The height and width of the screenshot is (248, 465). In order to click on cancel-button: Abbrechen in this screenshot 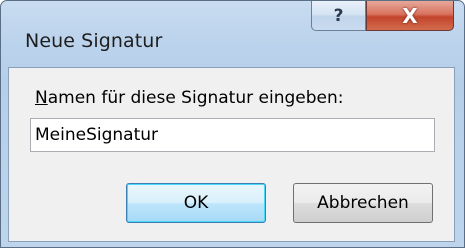, I will do `click(363, 203)`.